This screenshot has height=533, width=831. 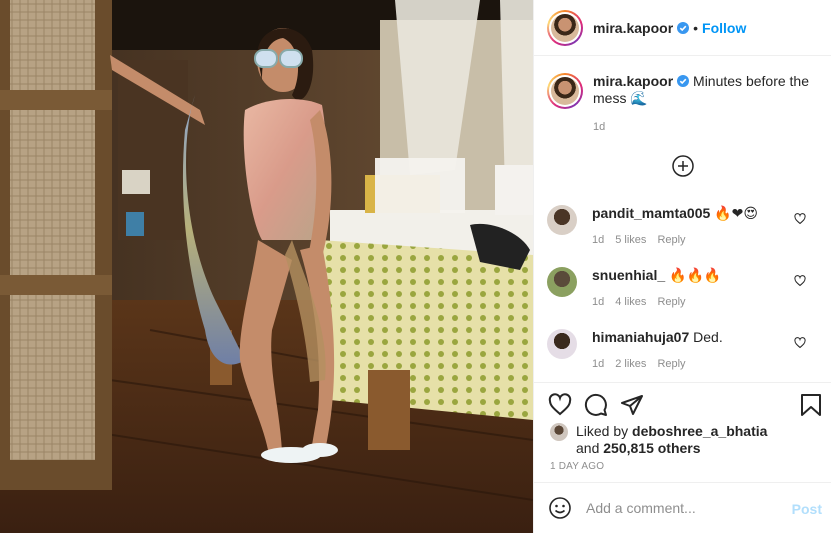 What do you see at coordinates (724, 28) in the screenshot?
I see `follow-button: Follow` at bounding box center [724, 28].